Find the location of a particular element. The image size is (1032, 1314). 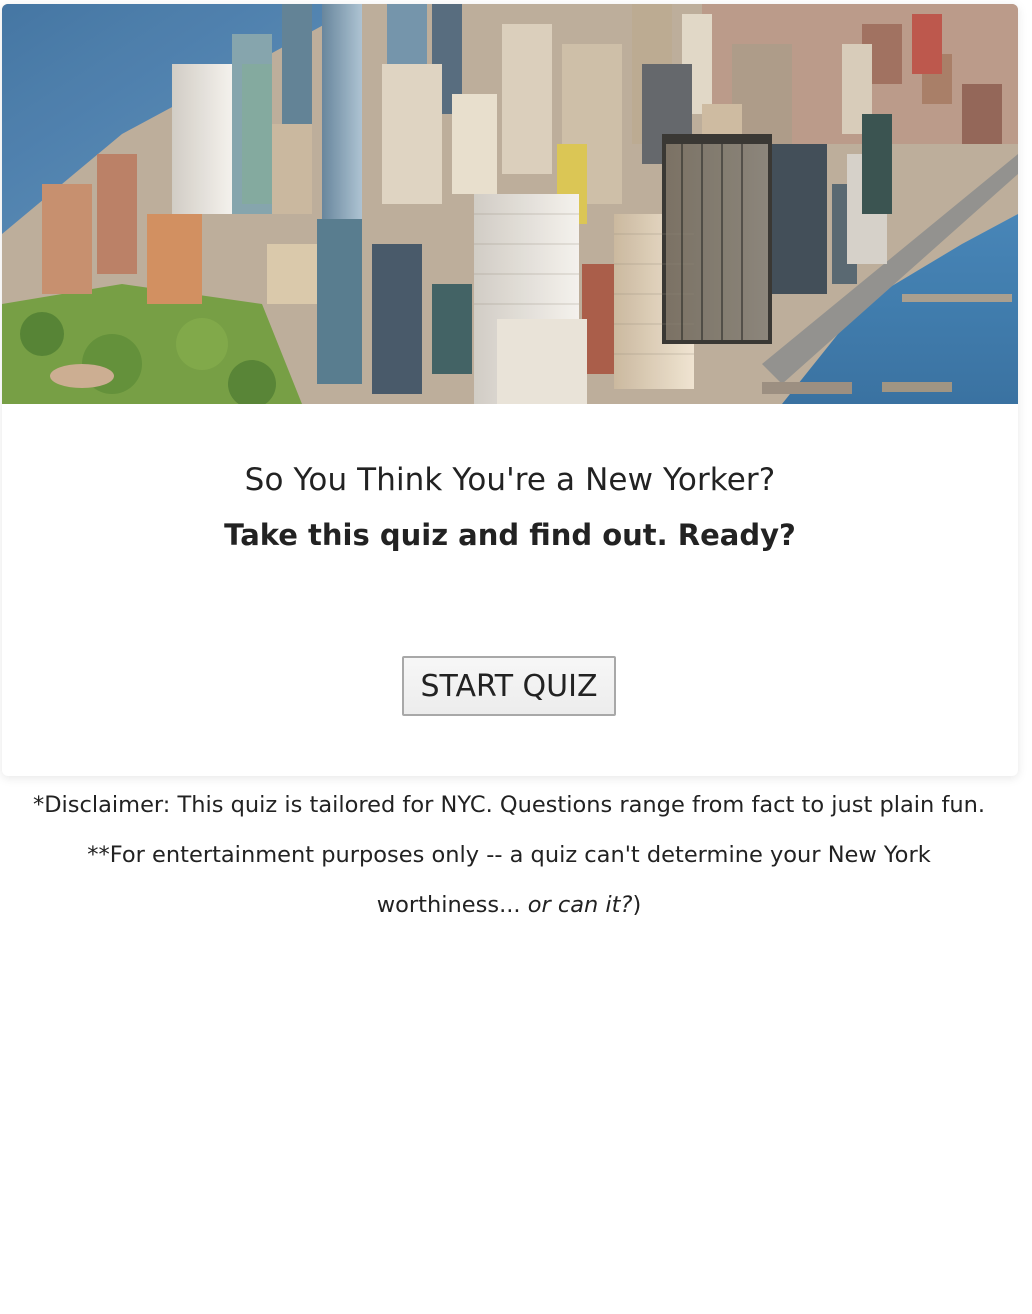

quiz-title: So You Think You're a New Yorker? is located at coordinates (510, 480).